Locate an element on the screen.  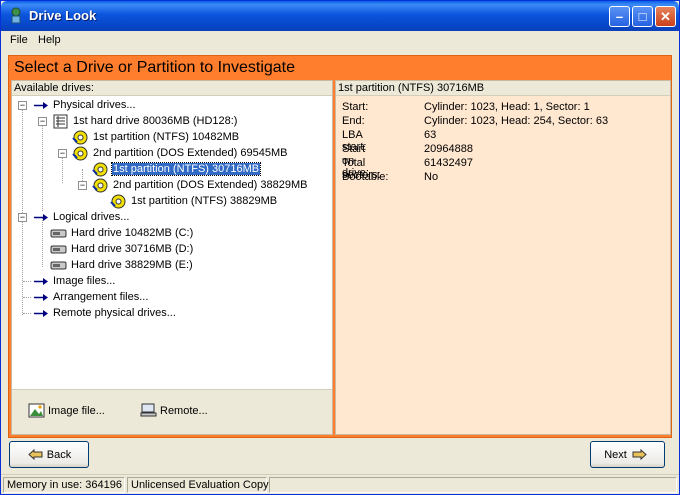
back-button: Back is located at coordinates (49, 454).